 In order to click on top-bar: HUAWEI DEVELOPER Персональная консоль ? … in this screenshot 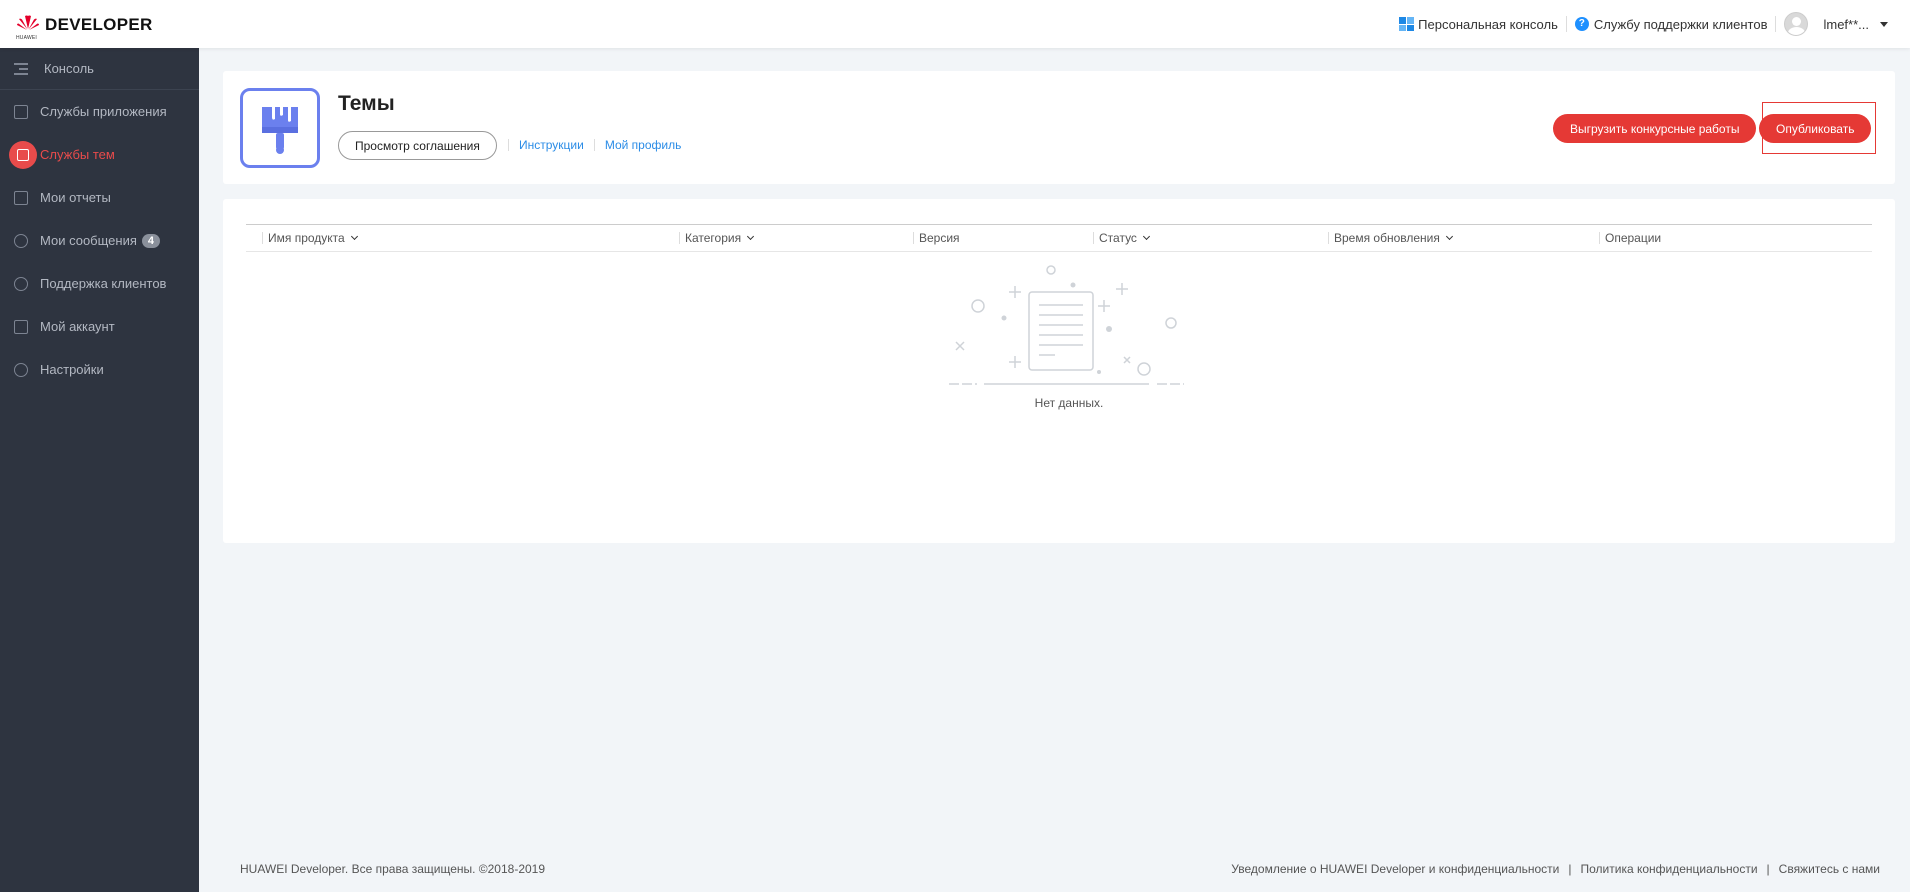, I will do `click(955, 24)`.